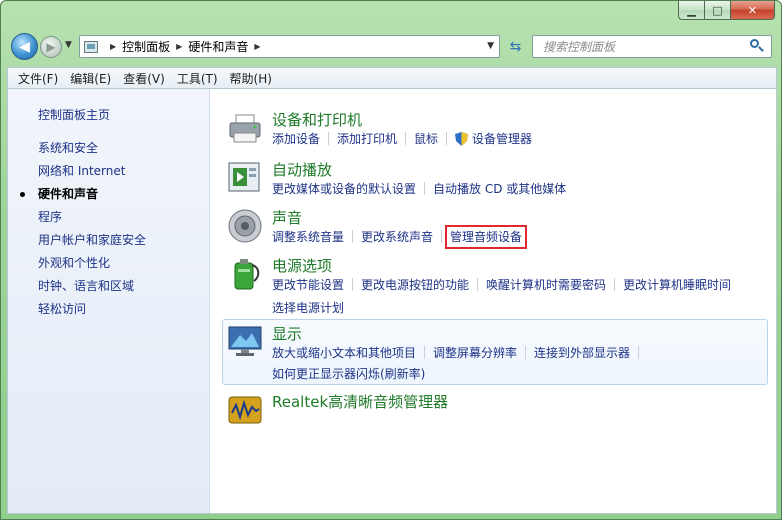  Describe the element at coordinates (302, 265) in the screenshot. I see `category-title: 电源选项` at that location.